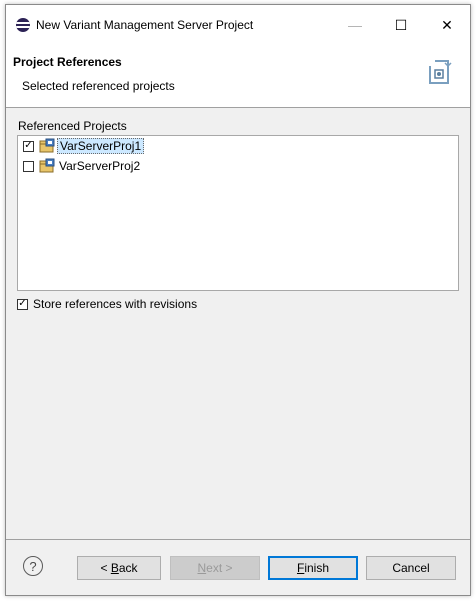  What do you see at coordinates (300, 568) in the screenshot?
I see `finish-mnemonic: F` at bounding box center [300, 568].